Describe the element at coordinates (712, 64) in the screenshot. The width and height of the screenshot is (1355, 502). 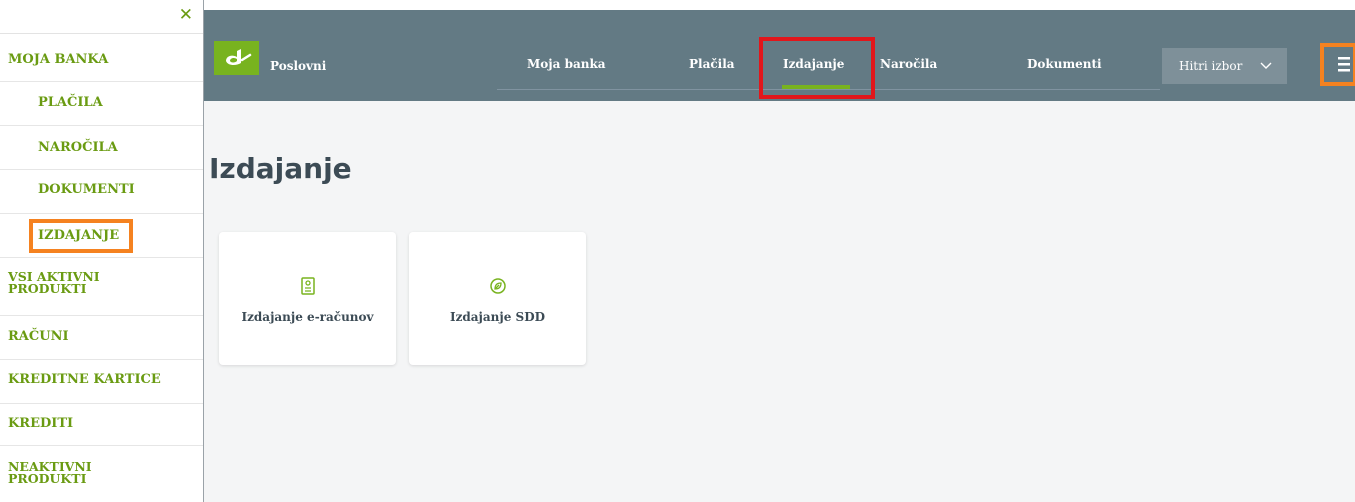
I see `nav-placila: Plačila` at that location.